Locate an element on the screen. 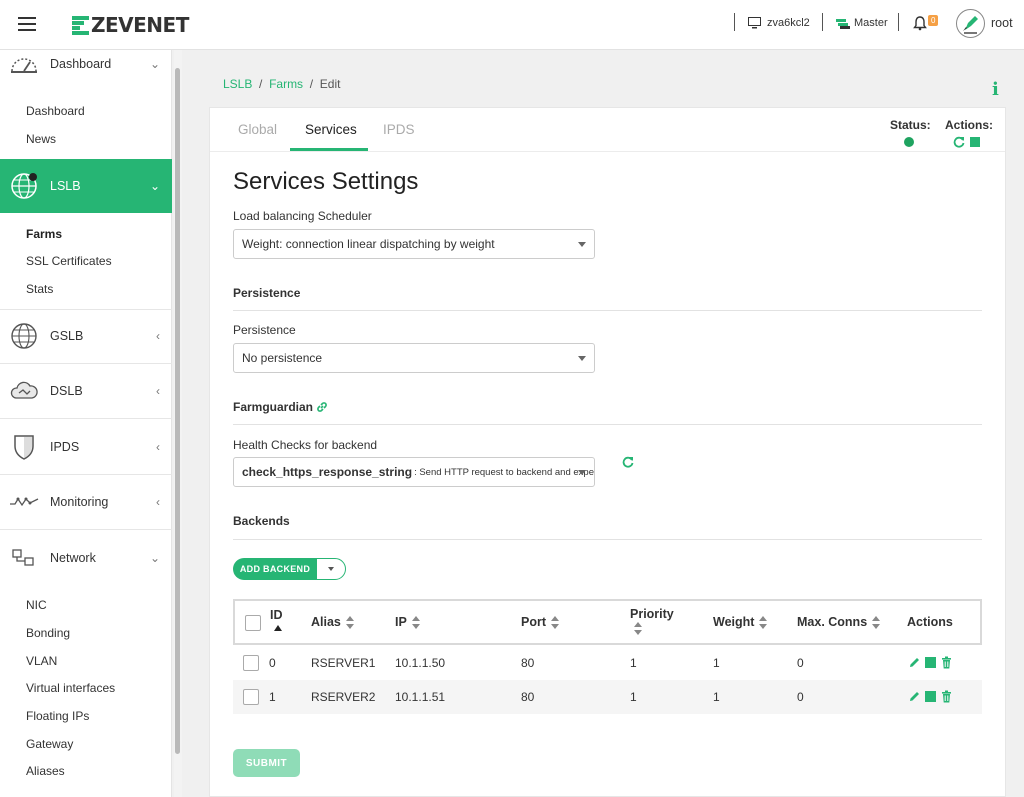 This screenshot has height=797, width=1024. shield-icon is located at coordinates (24, 447).